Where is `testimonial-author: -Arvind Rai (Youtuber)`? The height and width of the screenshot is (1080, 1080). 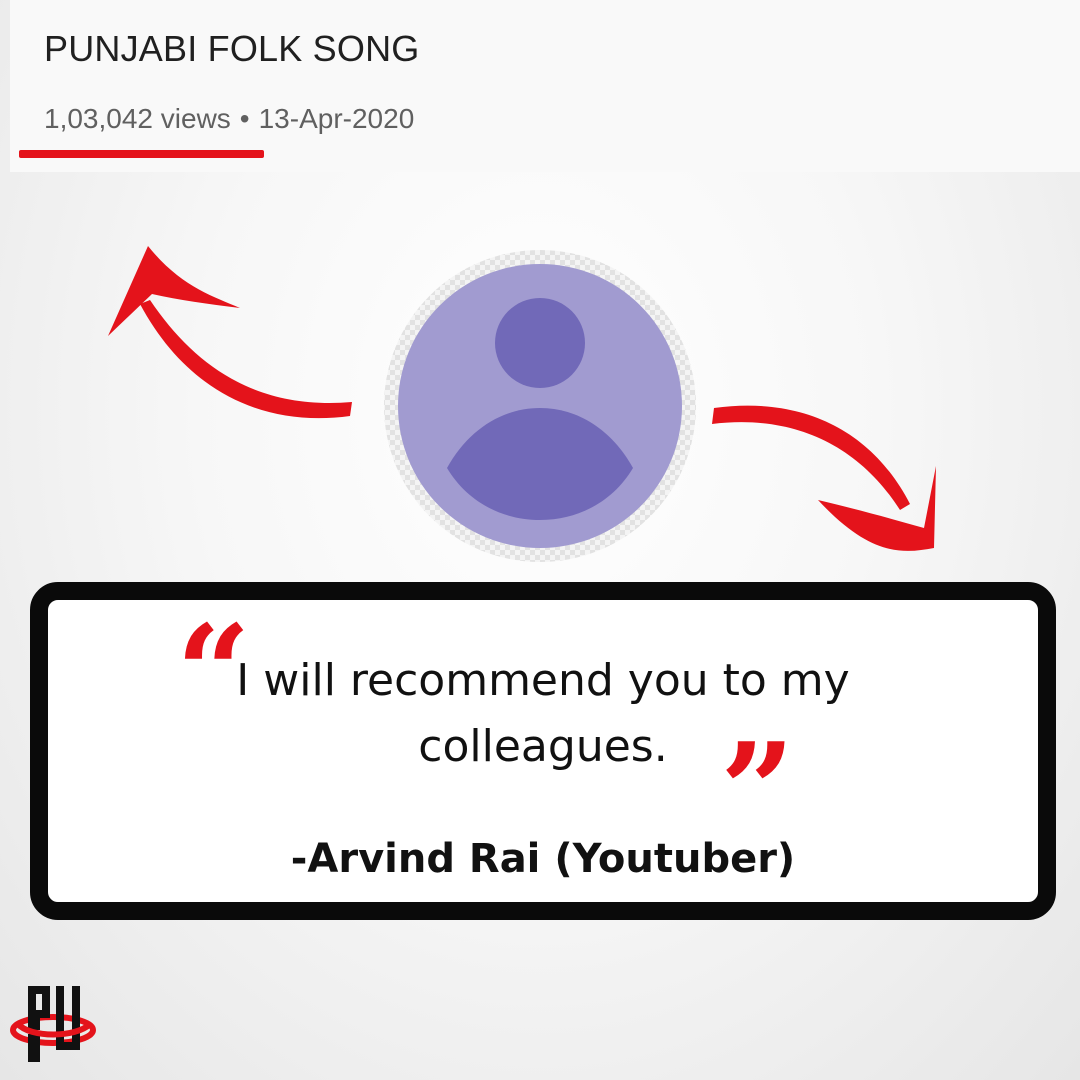
testimonial-author: -Arvind Rai (Youtuber) is located at coordinates (543, 859).